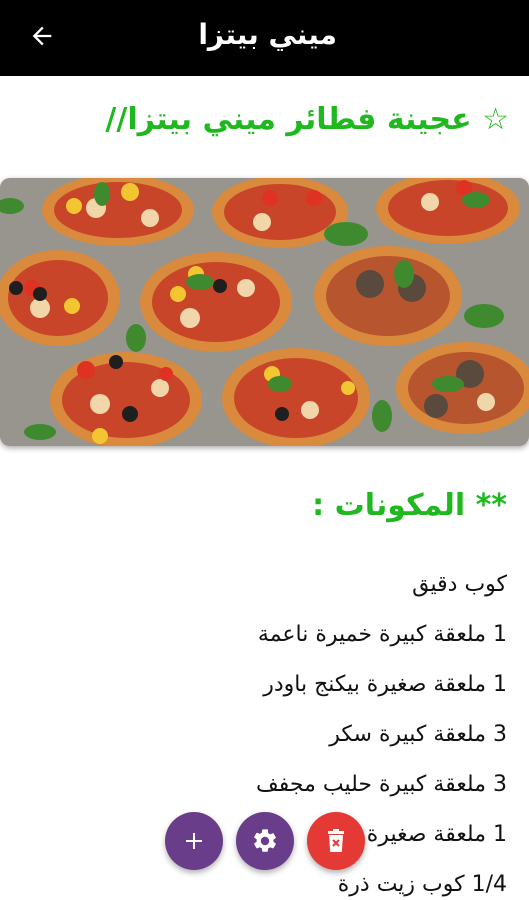 This screenshot has width=529, height=900. What do you see at coordinates (385, 684) in the screenshot?
I see `ingredient-item: 1 ملعقة صغيرة بيكنج باودر` at bounding box center [385, 684].